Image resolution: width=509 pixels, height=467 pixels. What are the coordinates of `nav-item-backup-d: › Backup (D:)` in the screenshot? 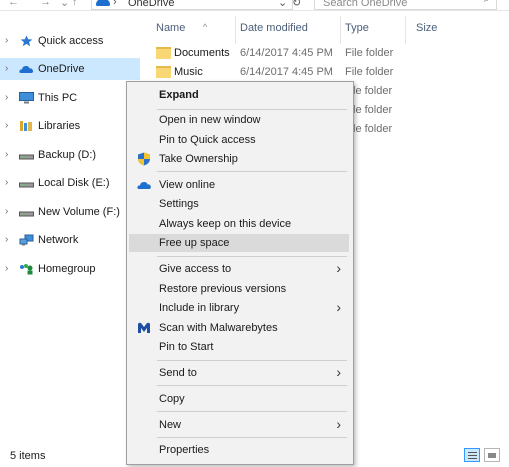 It's located at (70, 155).